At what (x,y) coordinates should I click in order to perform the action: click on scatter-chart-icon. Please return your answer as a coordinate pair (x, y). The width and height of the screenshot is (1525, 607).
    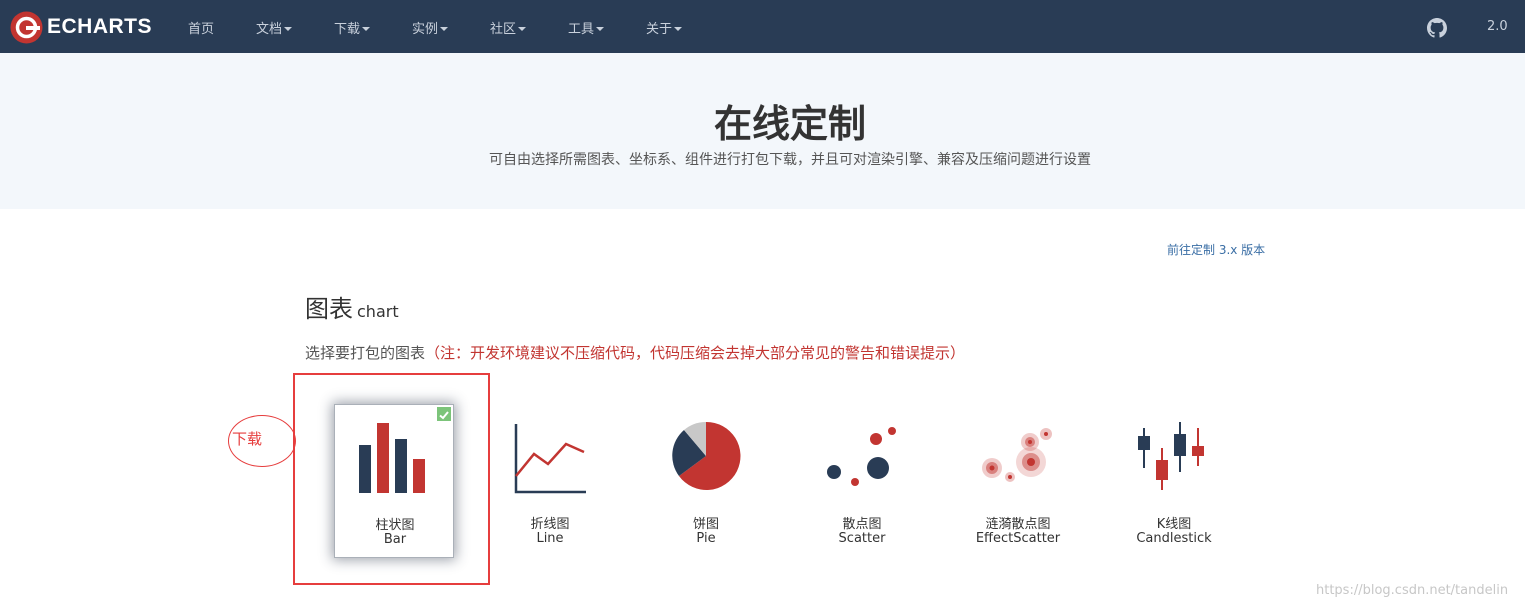
    Looking at the image, I should click on (861, 456).